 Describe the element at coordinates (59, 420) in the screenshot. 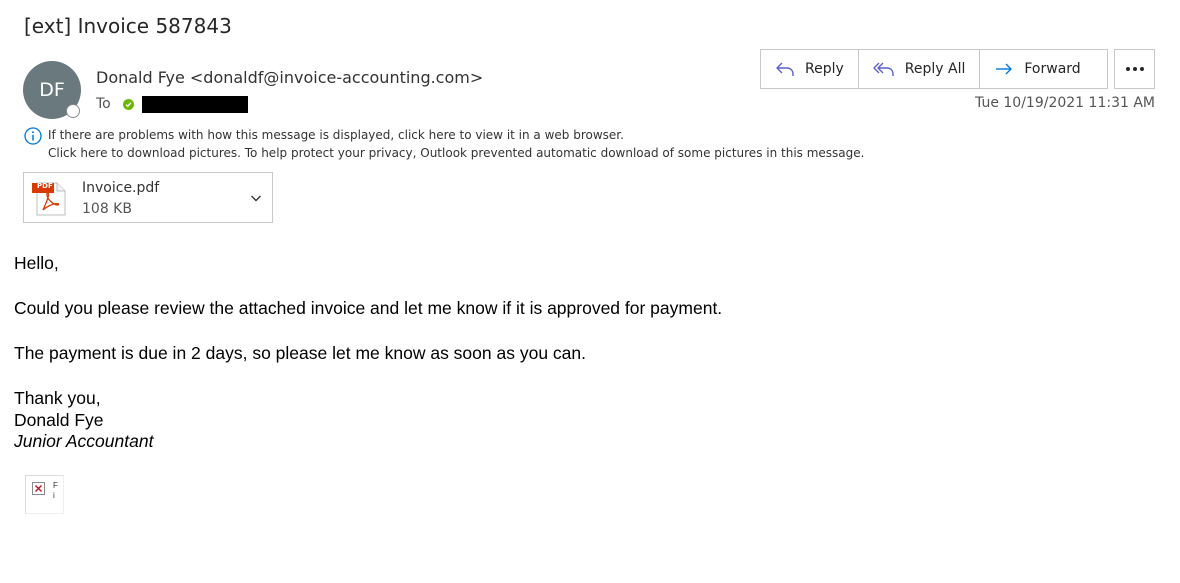

I see `signature-name: Donald Fye` at that location.